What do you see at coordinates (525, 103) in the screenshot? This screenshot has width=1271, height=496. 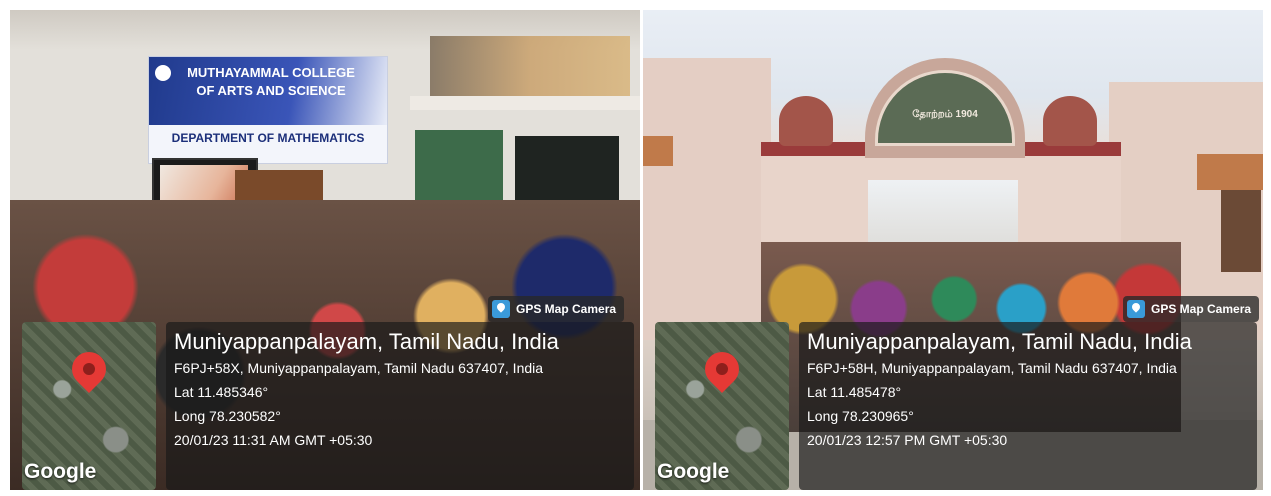 I see `wall-shelf` at bounding box center [525, 103].